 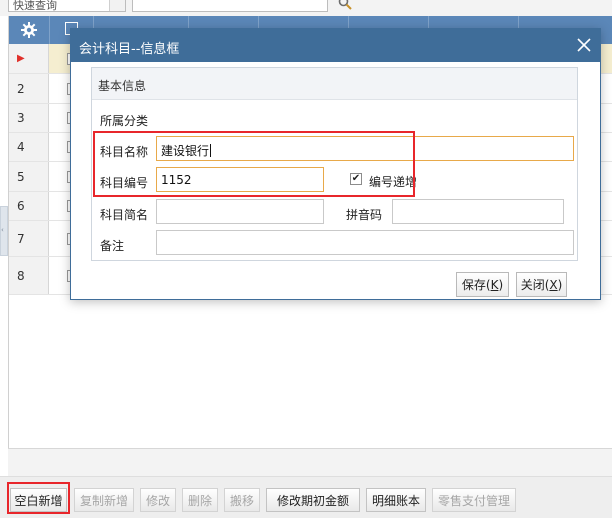 What do you see at coordinates (124, 215) in the screenshot?
I see `short-name-label: 科目简名` at bounding box center [124, 215].